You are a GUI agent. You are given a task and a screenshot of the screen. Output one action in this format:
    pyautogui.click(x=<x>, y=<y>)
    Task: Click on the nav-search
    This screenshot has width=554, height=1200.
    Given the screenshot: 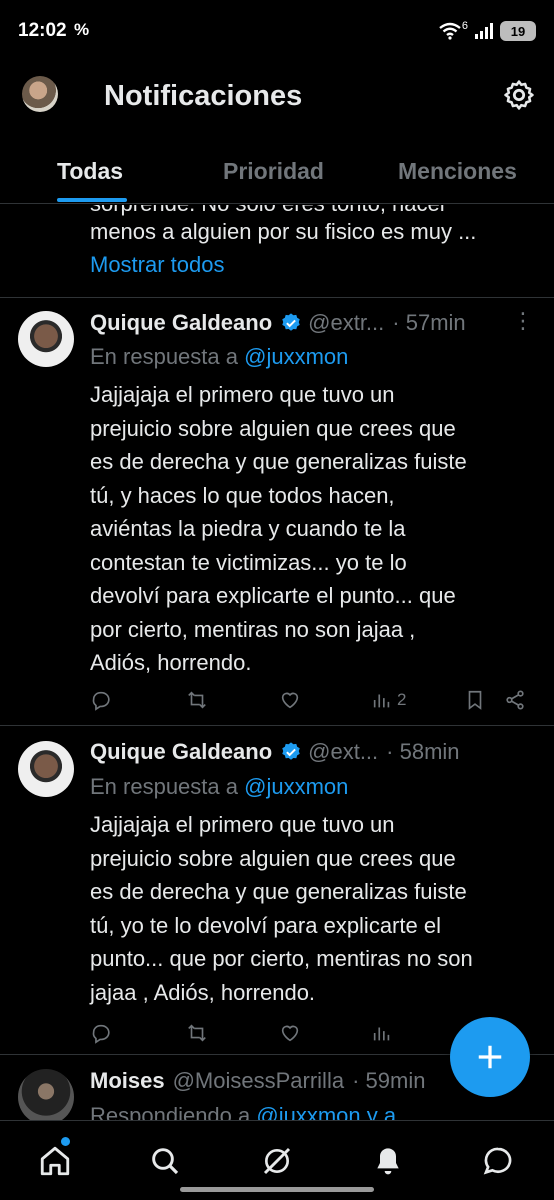 What is the action you would take?
    pyautogui.click(x=165, y=1161)
    